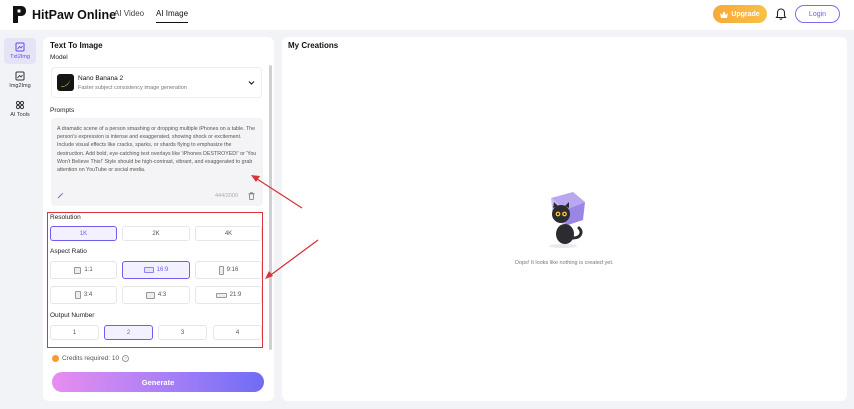  I want to click on sidebar-item-txt2img: Txt2Img, so click(20, 51).